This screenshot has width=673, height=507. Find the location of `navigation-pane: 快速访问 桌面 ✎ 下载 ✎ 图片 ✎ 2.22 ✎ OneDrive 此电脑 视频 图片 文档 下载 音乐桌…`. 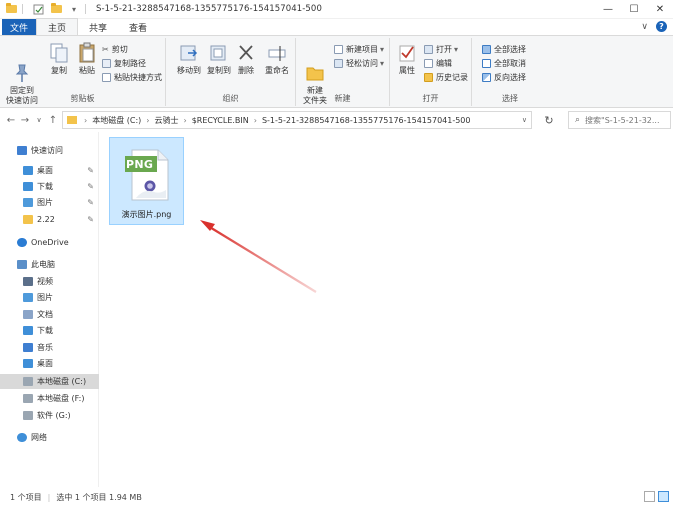

navigation-pane: 快速访问 桌面 ✎ 下载 ✎ 图片 ✎ 2.22 ✎ OneDrive 此电脑 视频 图片 文档 下载 音乐桌… is located at coordinates (49, 309).